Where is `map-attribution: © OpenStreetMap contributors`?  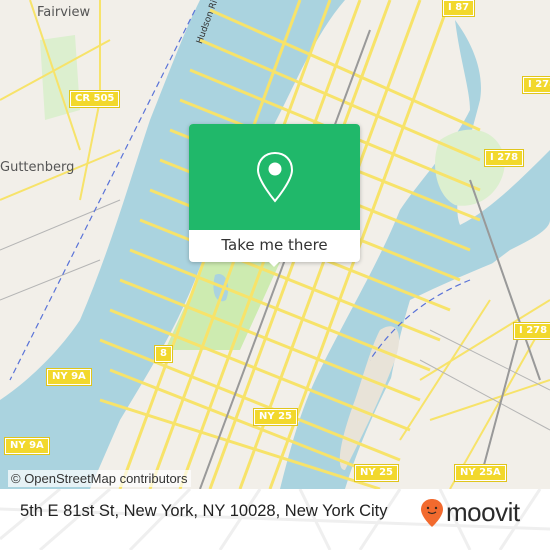 map-attribution: © OpenStreetMap contributors is located at coordinates (99, 478).